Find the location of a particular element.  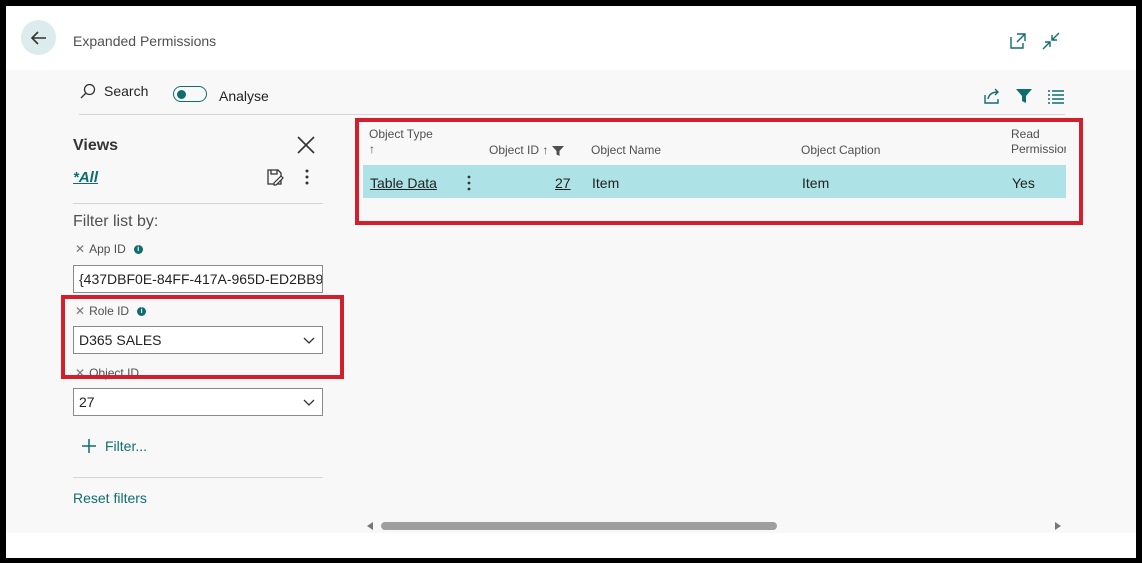

page-title: Expanded Permissions is located at coordinates (145, 41).